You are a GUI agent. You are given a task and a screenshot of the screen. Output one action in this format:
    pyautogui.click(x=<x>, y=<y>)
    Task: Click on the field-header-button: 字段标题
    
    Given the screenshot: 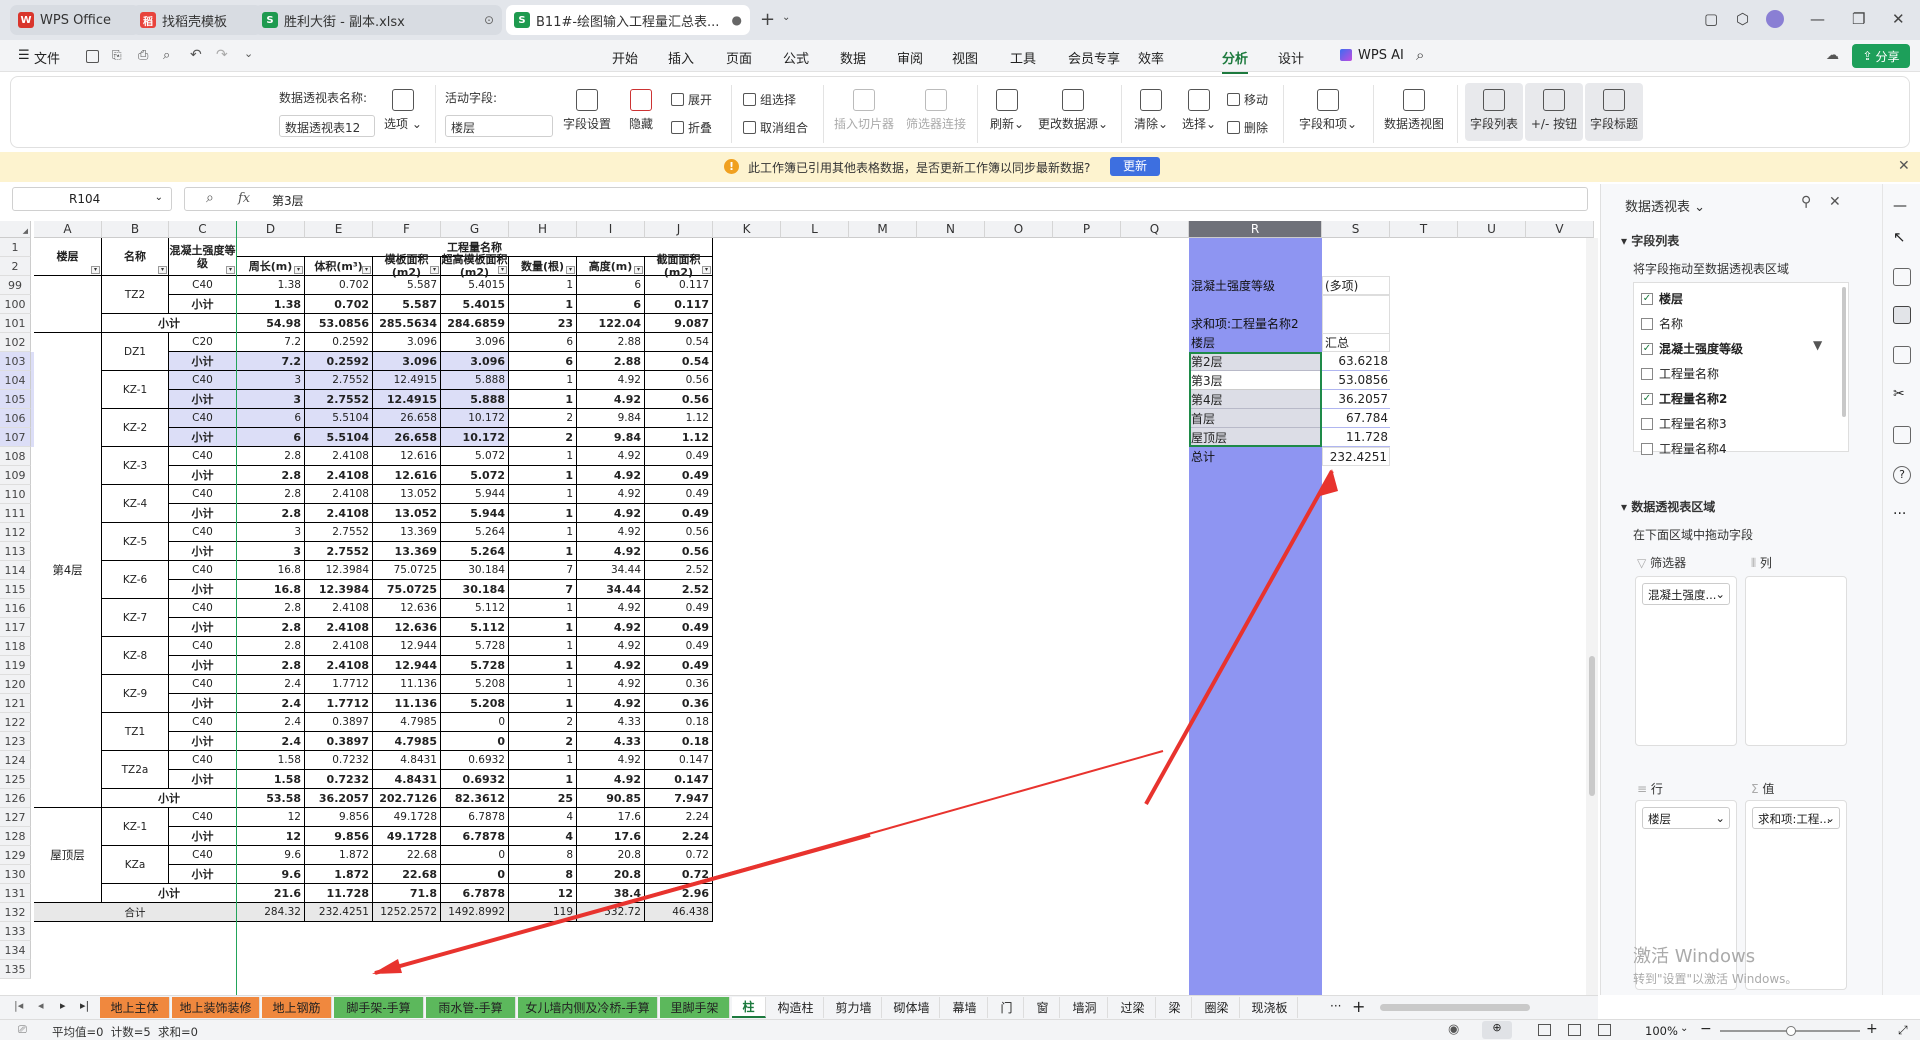 What is the action you would take?
    pyautogui.click(x=1614, y=112)
    